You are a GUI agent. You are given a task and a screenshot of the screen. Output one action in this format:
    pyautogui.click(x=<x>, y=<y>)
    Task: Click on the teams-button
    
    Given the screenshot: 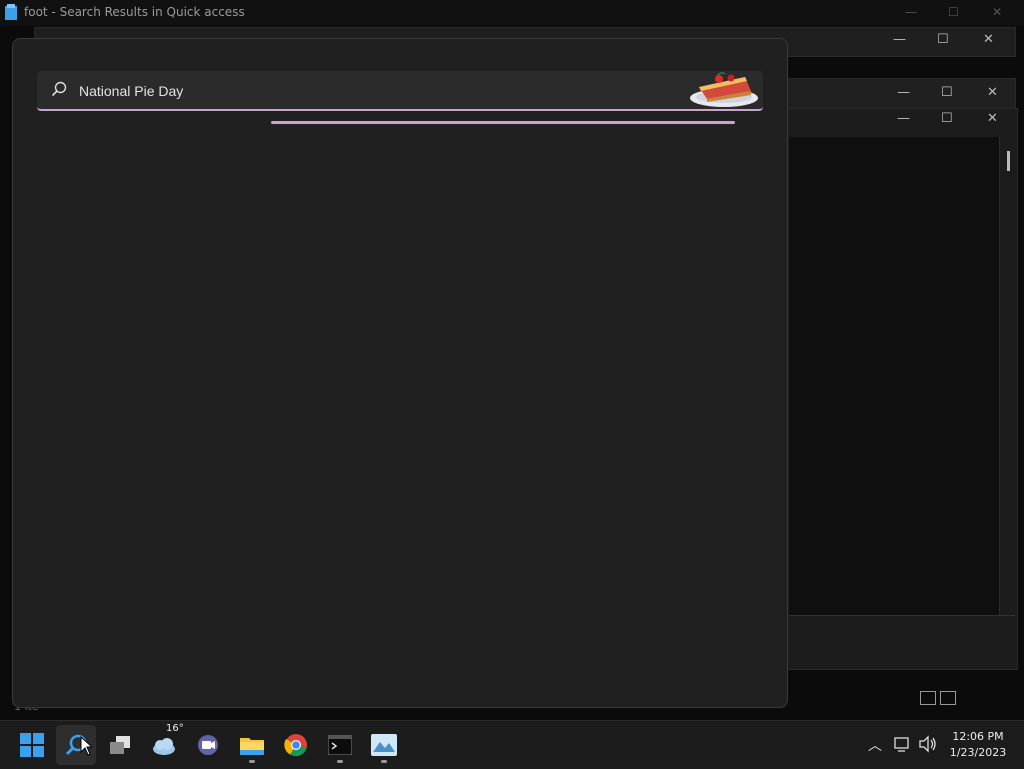 What is the action you would take?
    pyautogui.click(x=208, y=745)
    